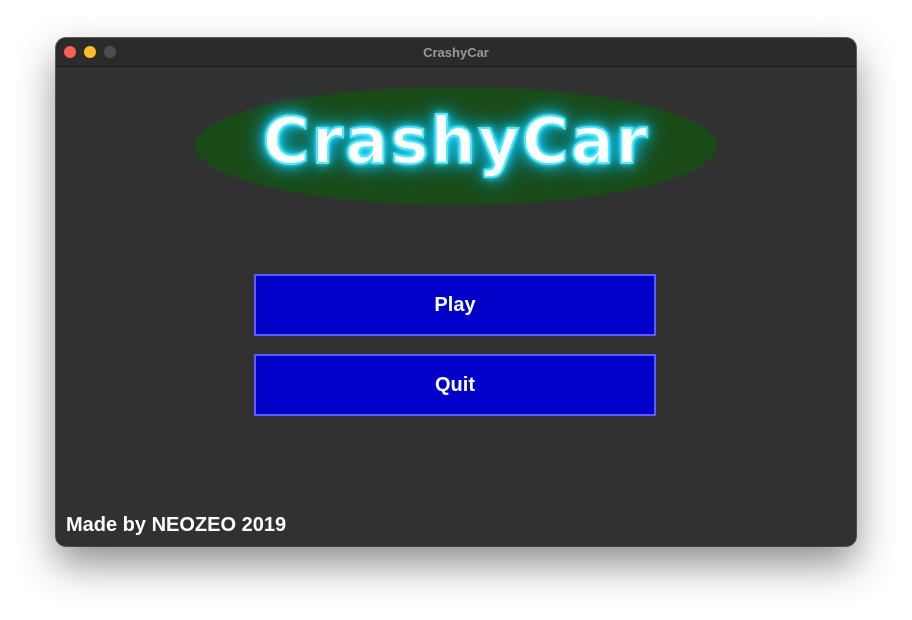  I want to click on title-bar: CrashyCar, so click(456, 52).